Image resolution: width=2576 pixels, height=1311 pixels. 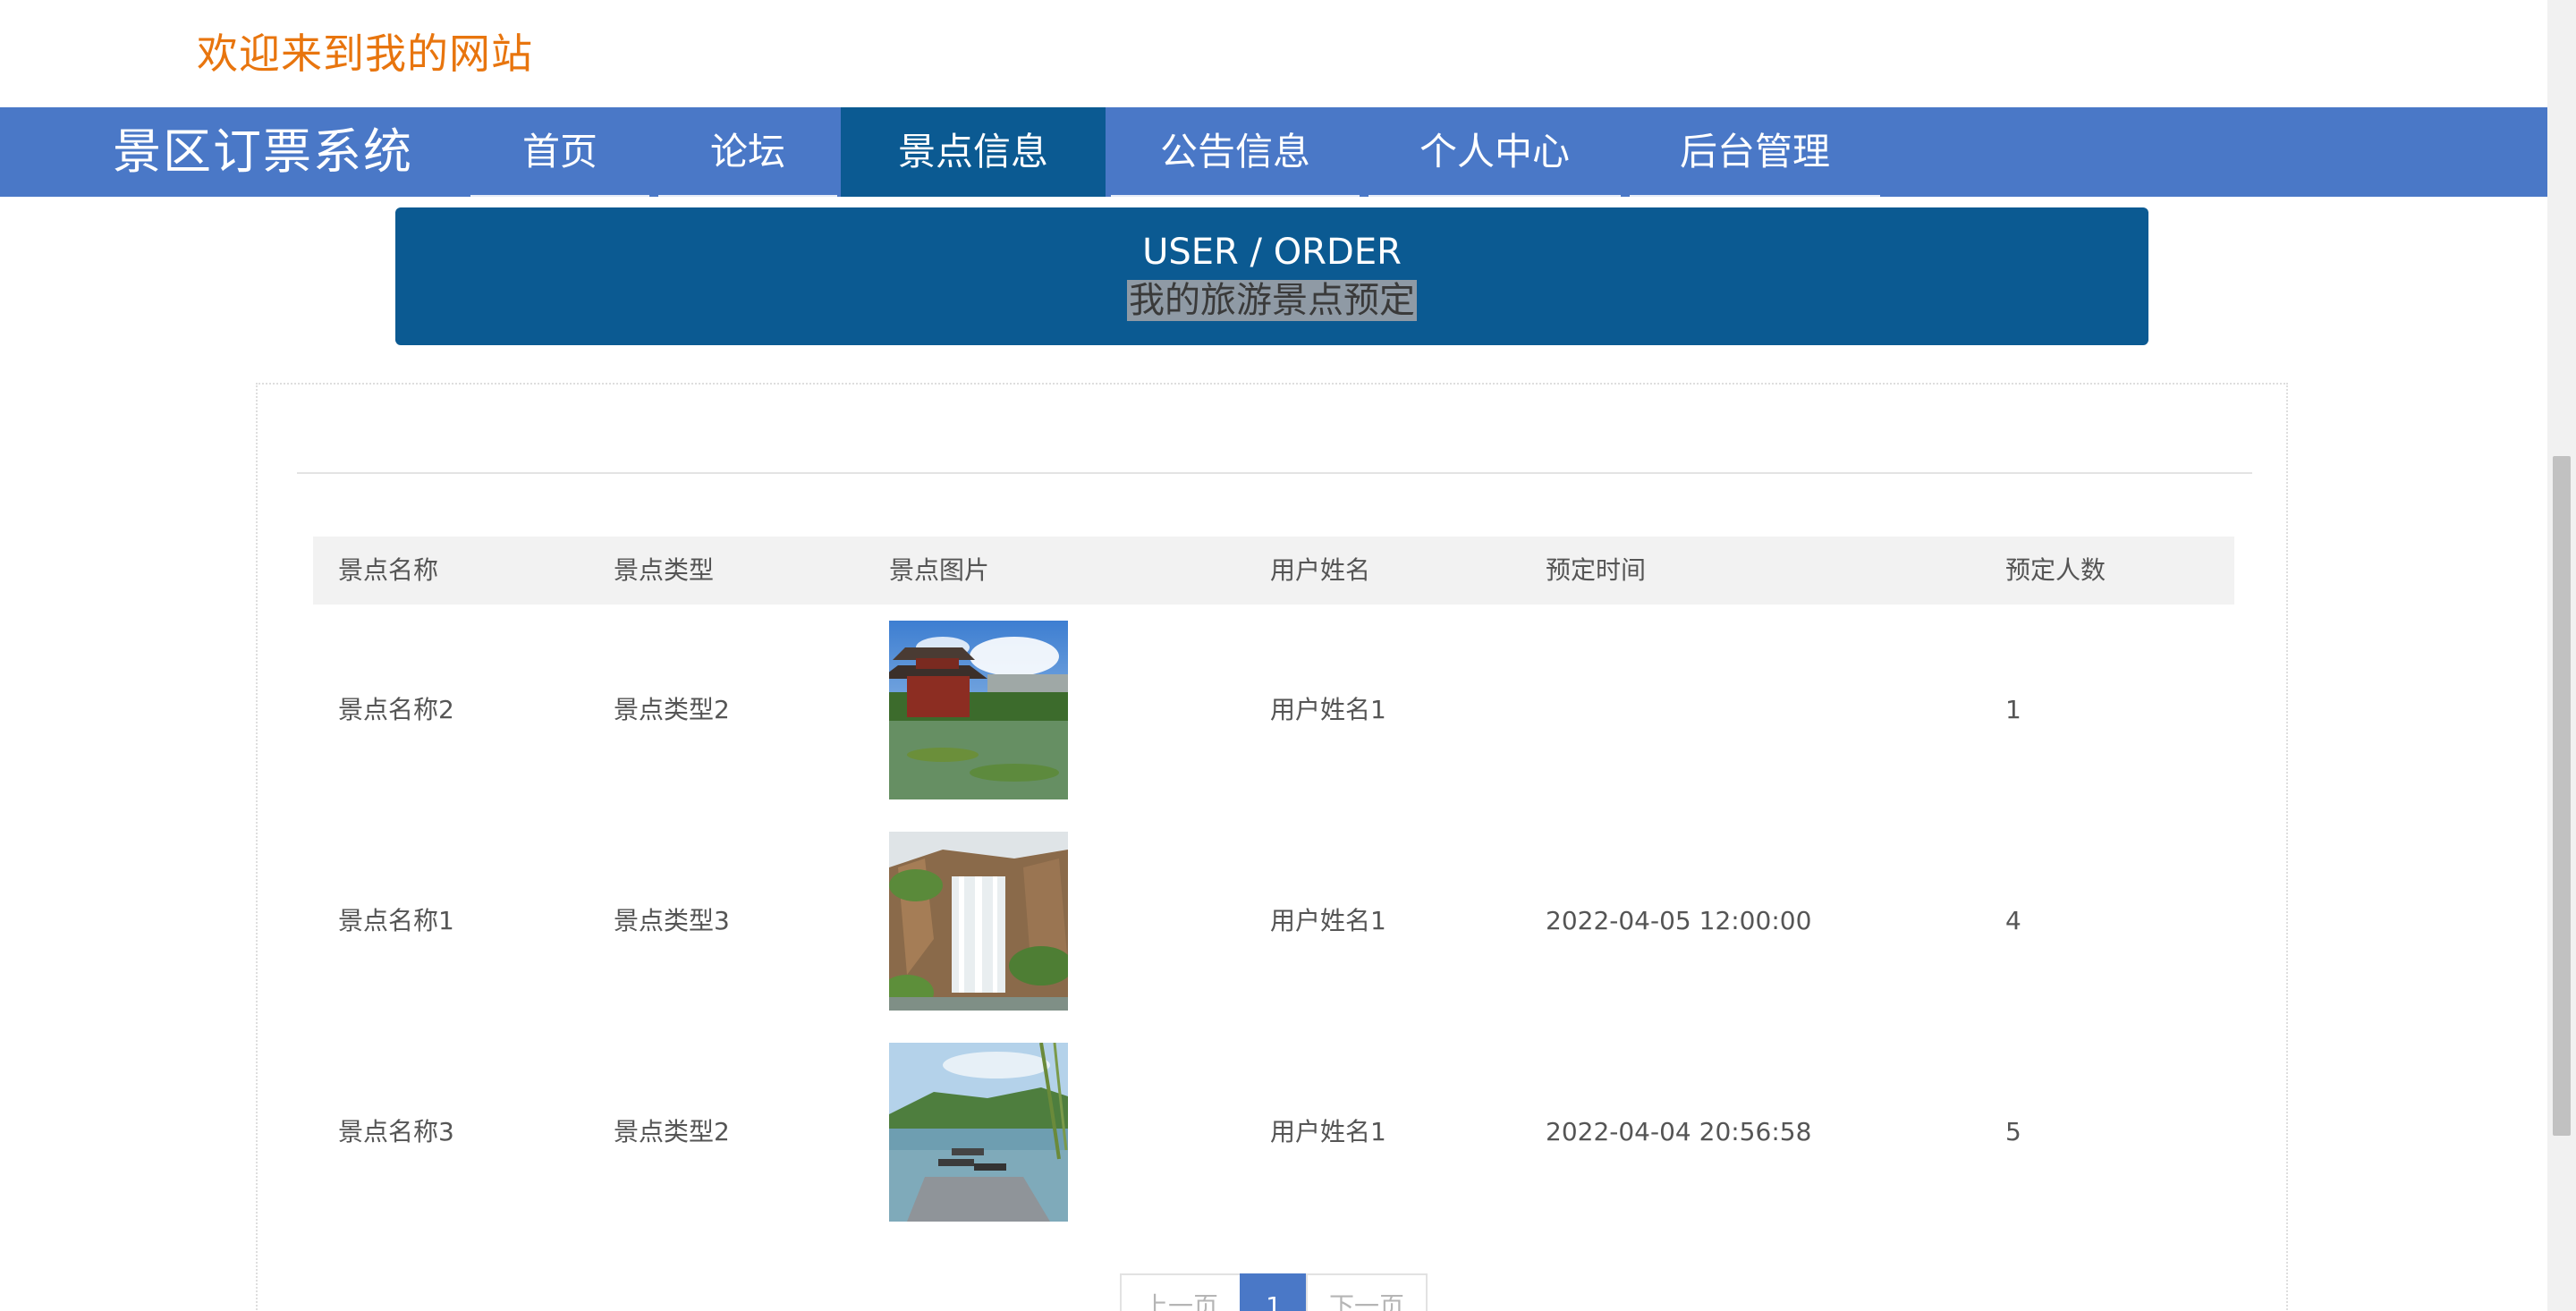 What do you see at coordinates (396, 709) in the screenshot?
I see `cell-attraction-name: 景点名称2` at bounding box center [396, 709].